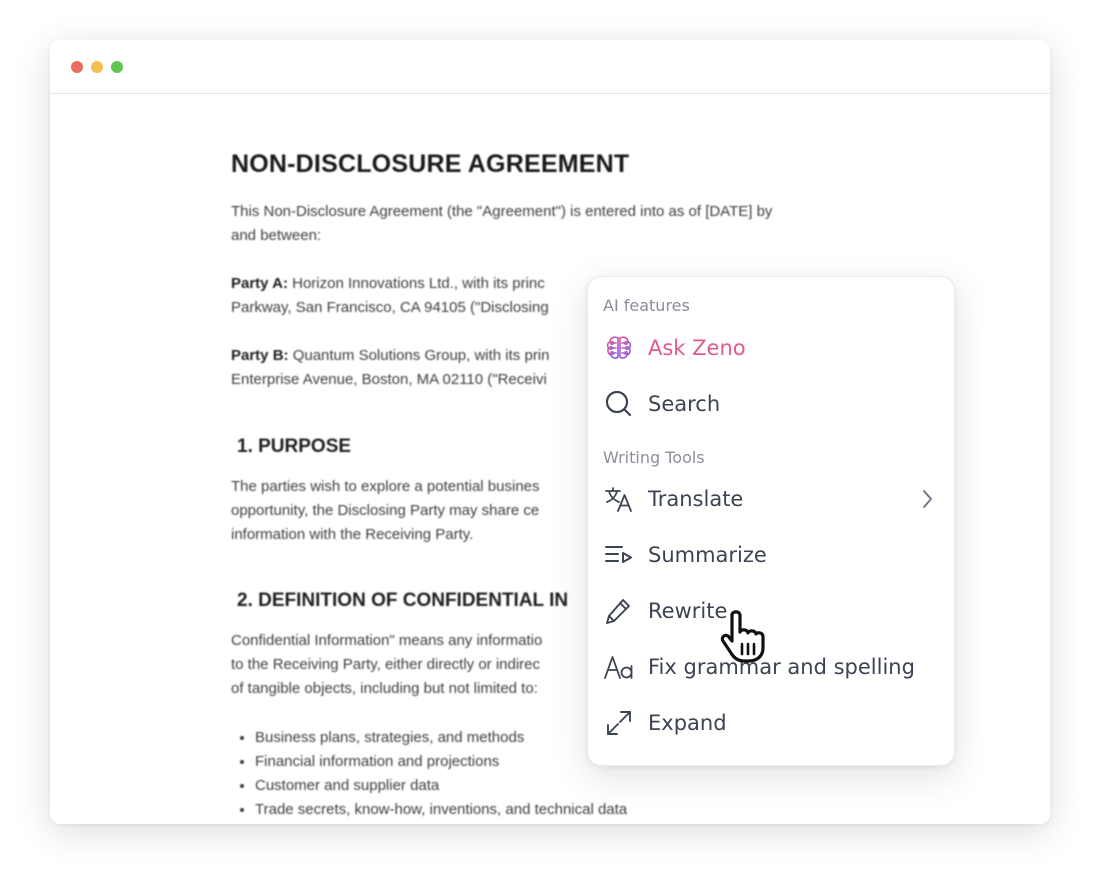 The image size is (1100, 884). What do you see at coordinates (687, 723) in the screenshot?
I see `expand-label: Expand` at bounding box center [687, 723].